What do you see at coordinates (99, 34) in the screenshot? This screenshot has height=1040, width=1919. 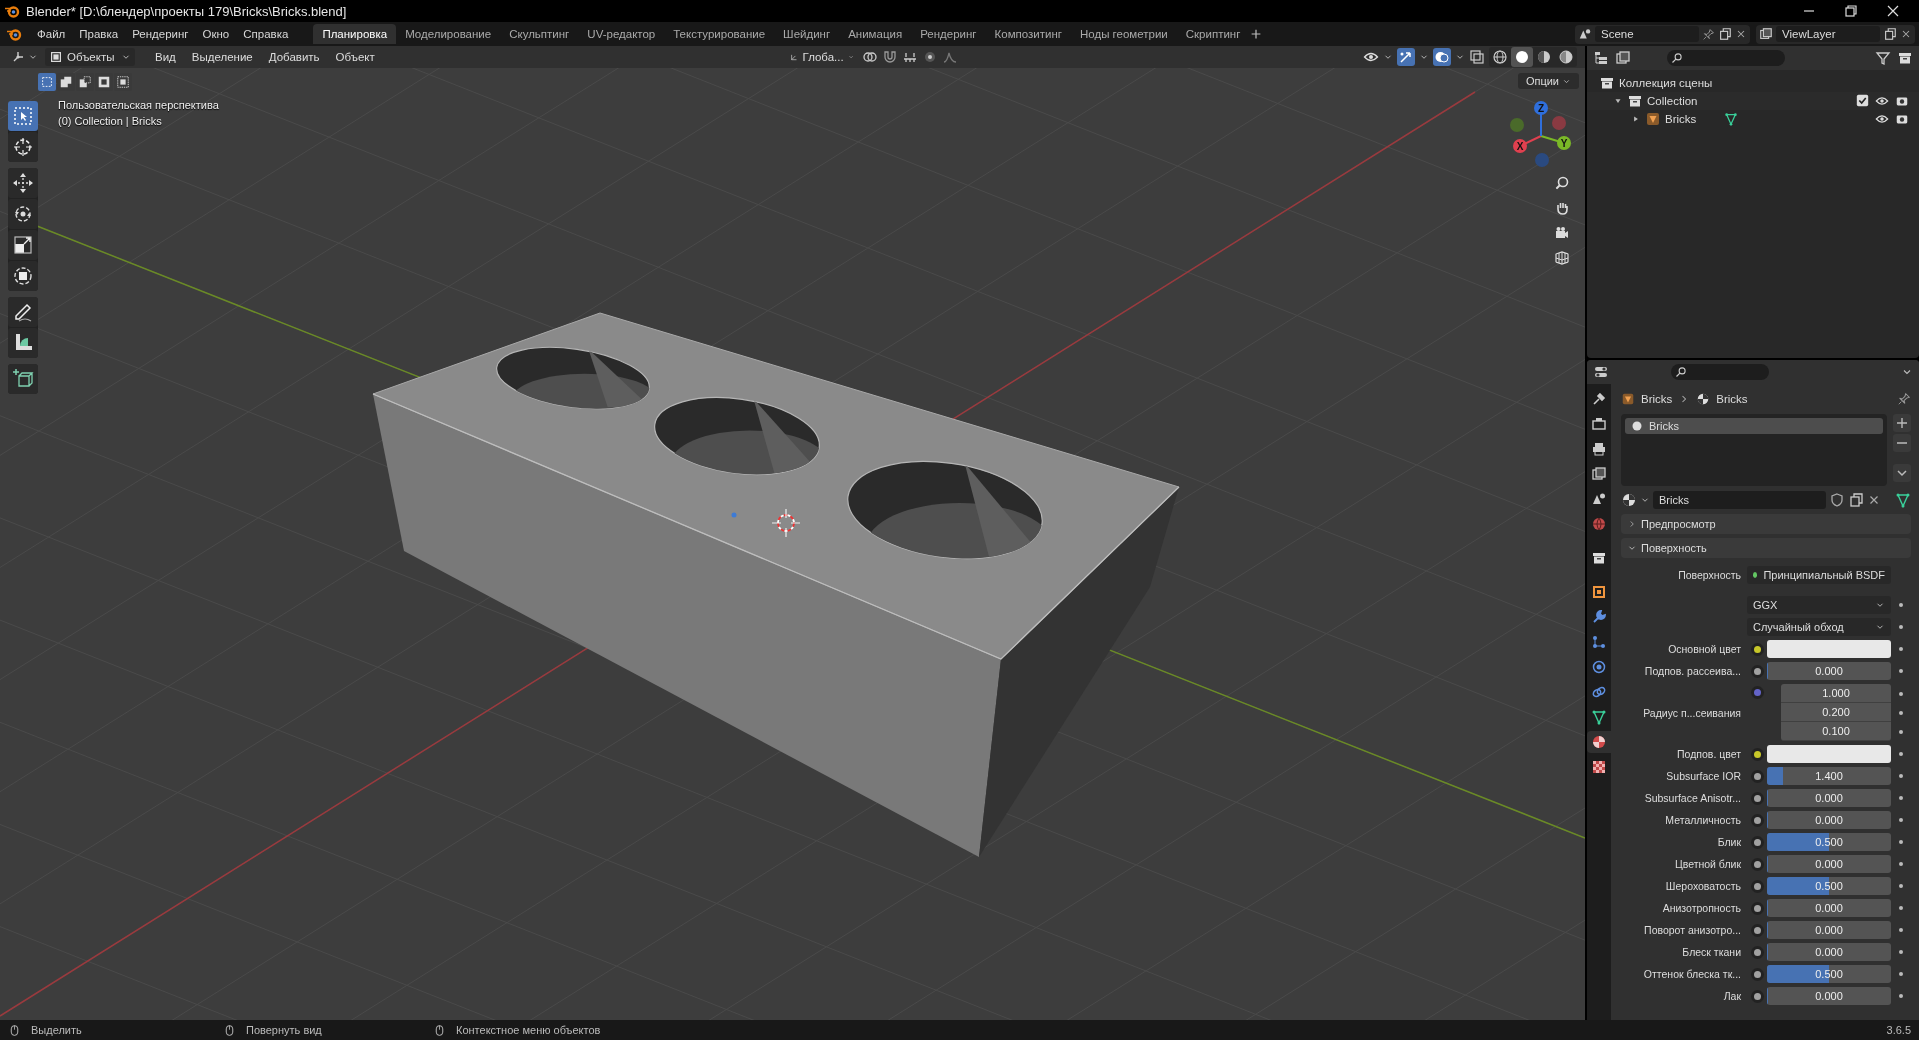 I see `menu-item: Правка` at bounding box center [99, 34].